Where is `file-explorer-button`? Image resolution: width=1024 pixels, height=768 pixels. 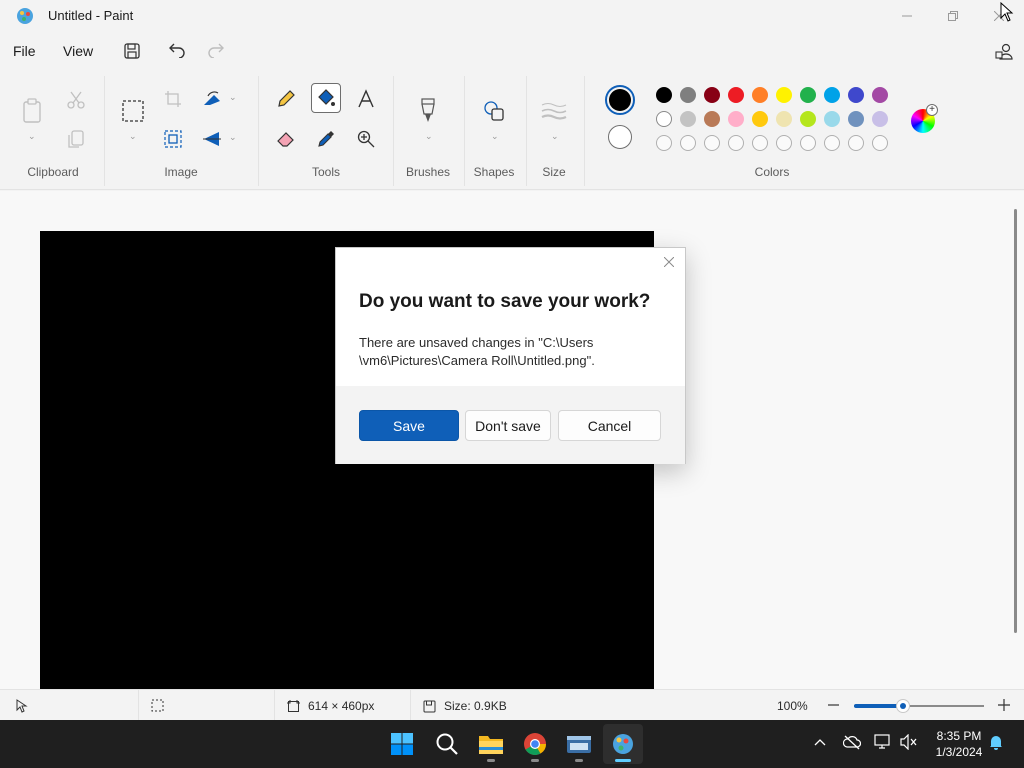 file-explorer-button is located at coordinates (491, 744).